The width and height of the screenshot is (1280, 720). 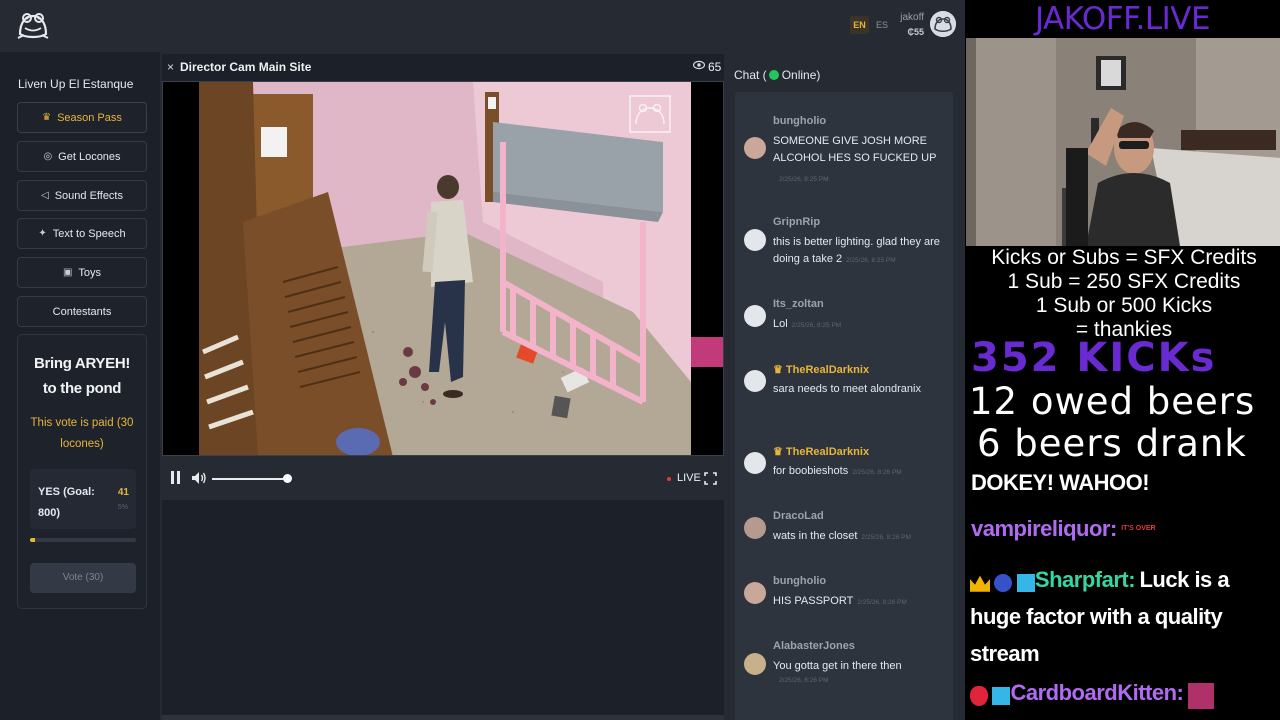 What do you see at coordinates (1112, 443) in the screenshot?
I see `drank-beers-counter: 6 beers drank` at bounding box center [1112, 443].